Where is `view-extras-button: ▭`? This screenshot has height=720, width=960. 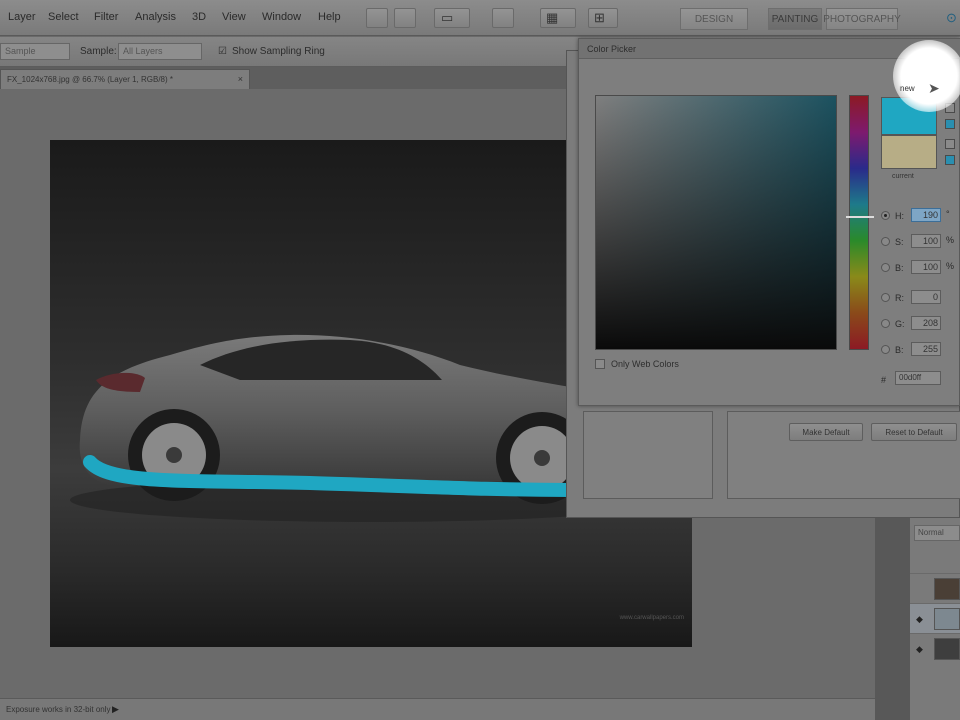 view-extras-button: ▭ is located at coordinates (452, 18).